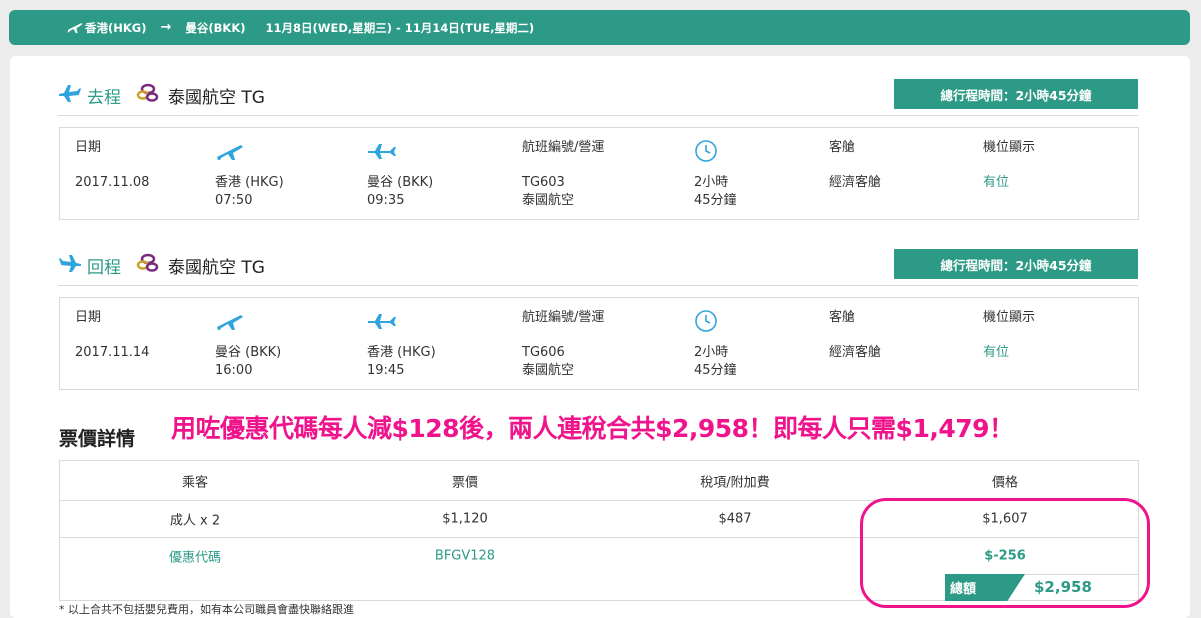 Image resolution: width=1201 pixels, height=618 pixels. What do you see at coordinates (400, 182) in the screenshot?
I see `arrival-city: 曼谷 (BKK)` at bounding box center [400, 182].